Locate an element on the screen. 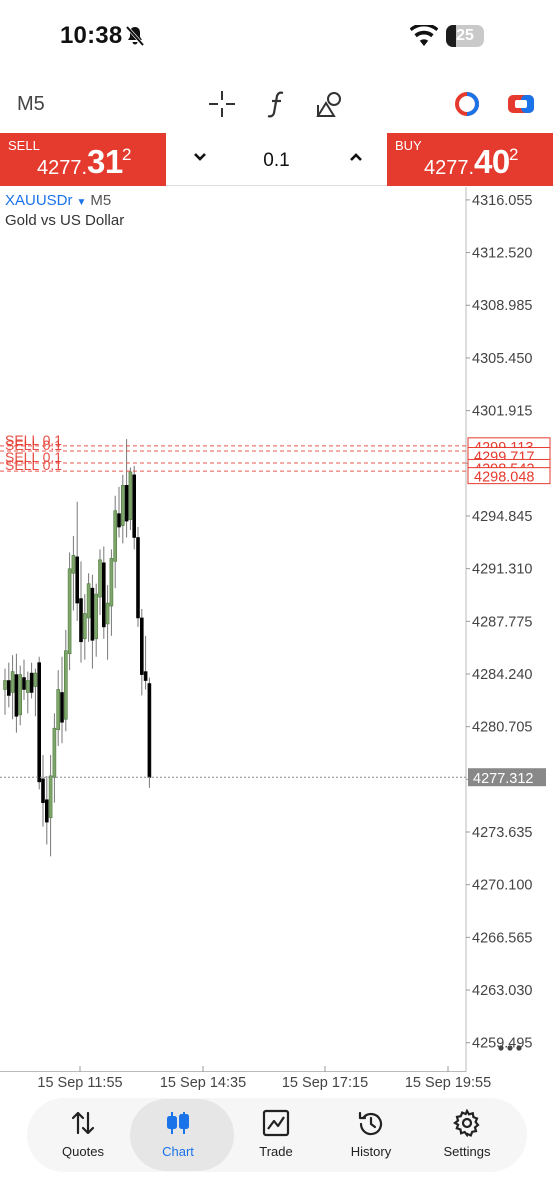 This screenshot has height=1200, width=553. one-click-trading-icon is located at coordinates (521, 104).